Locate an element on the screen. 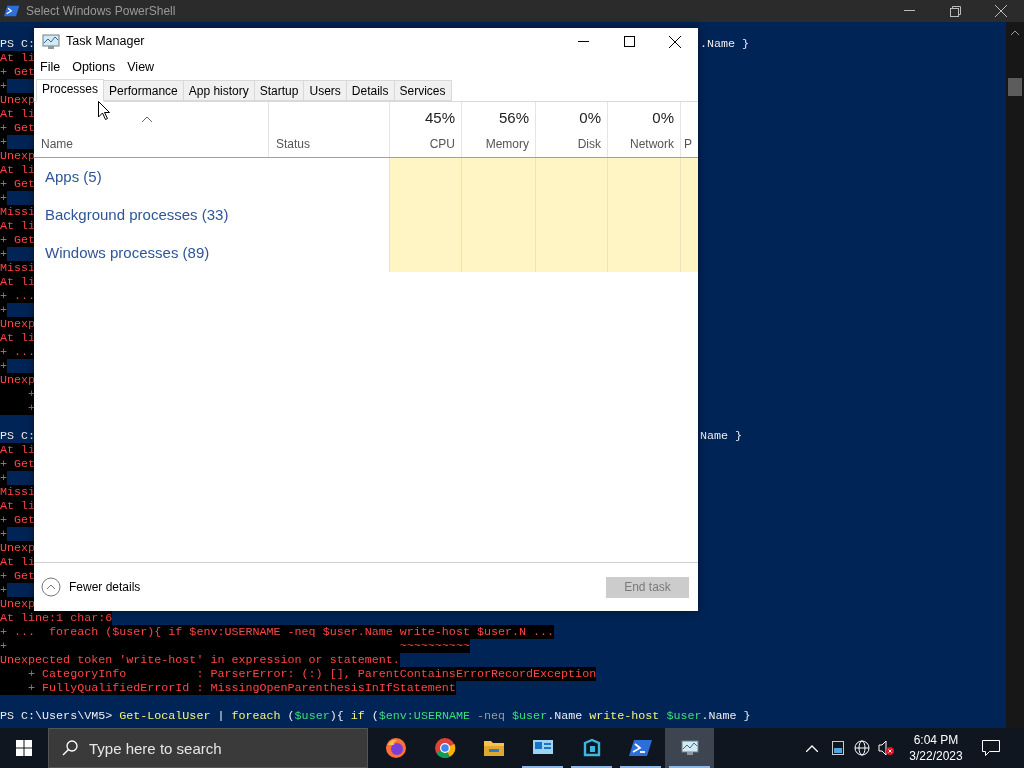 This screenshot has width=1024, height=768. prompt-text: PS C: is located at coordinates (18, 44).